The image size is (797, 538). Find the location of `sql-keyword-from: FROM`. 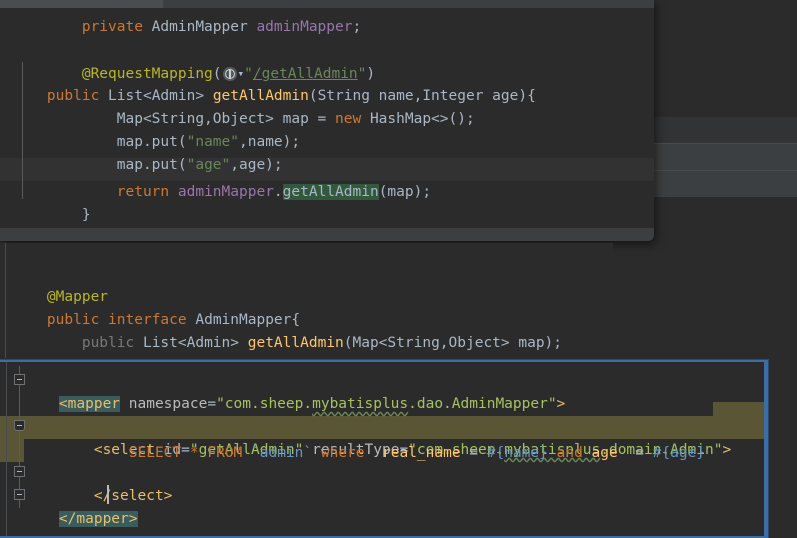

sql-keyword-from: FROM is located at coordinates (225, 453).